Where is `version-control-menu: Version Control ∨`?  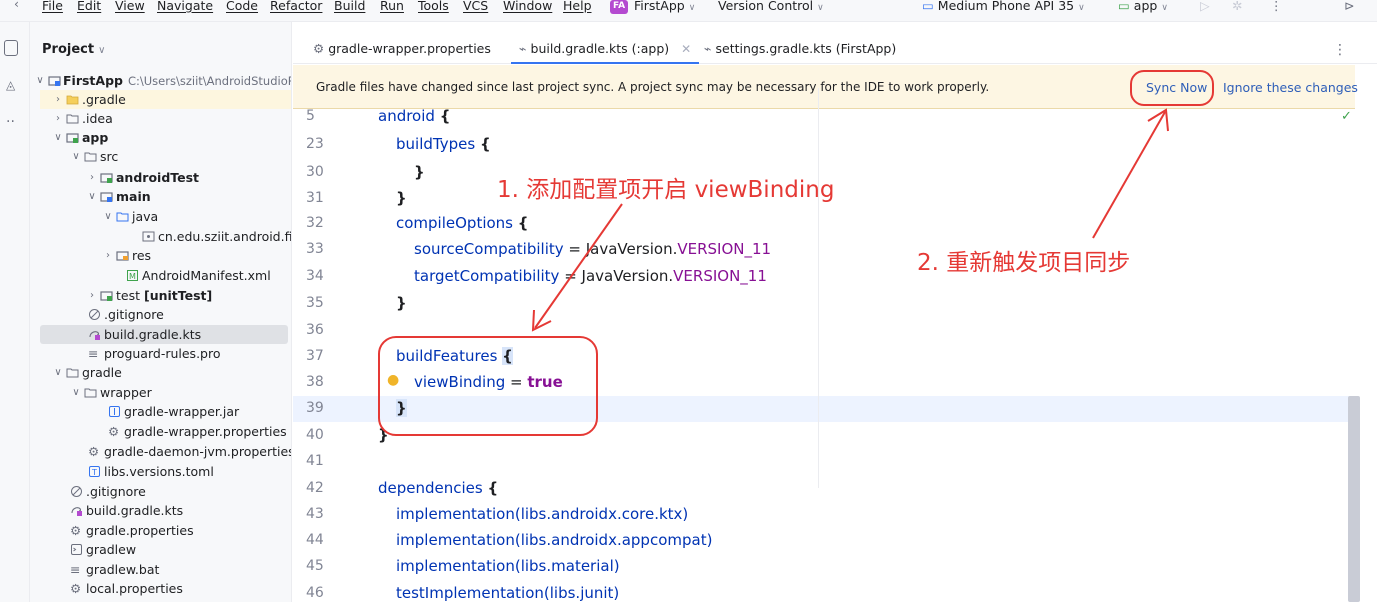 version-control-menu: Version Control ∨ is located at coordinates (771, 6).